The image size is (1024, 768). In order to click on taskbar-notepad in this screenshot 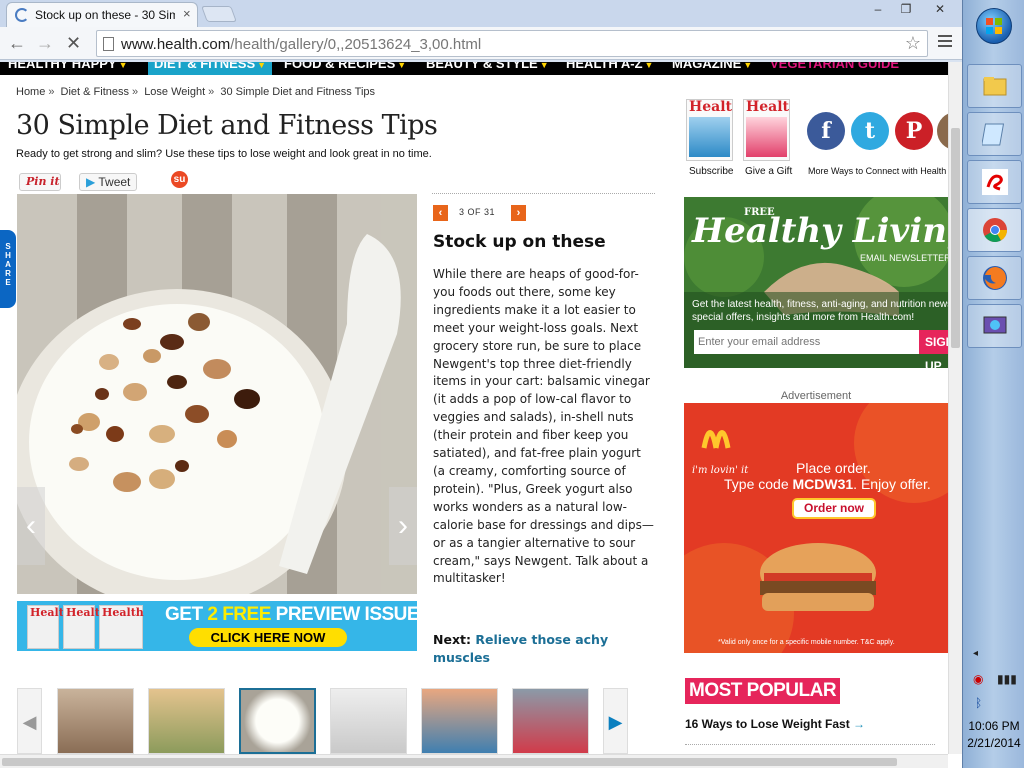, I will do `click(994, 134)`.